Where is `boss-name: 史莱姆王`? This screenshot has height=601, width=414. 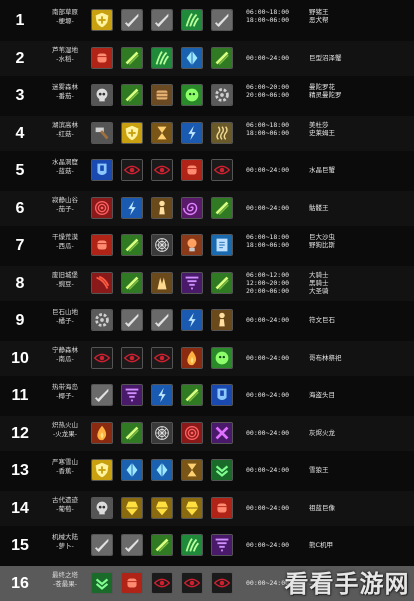
boss-name: 史莱姆王 is located at coordinates (322, 132).